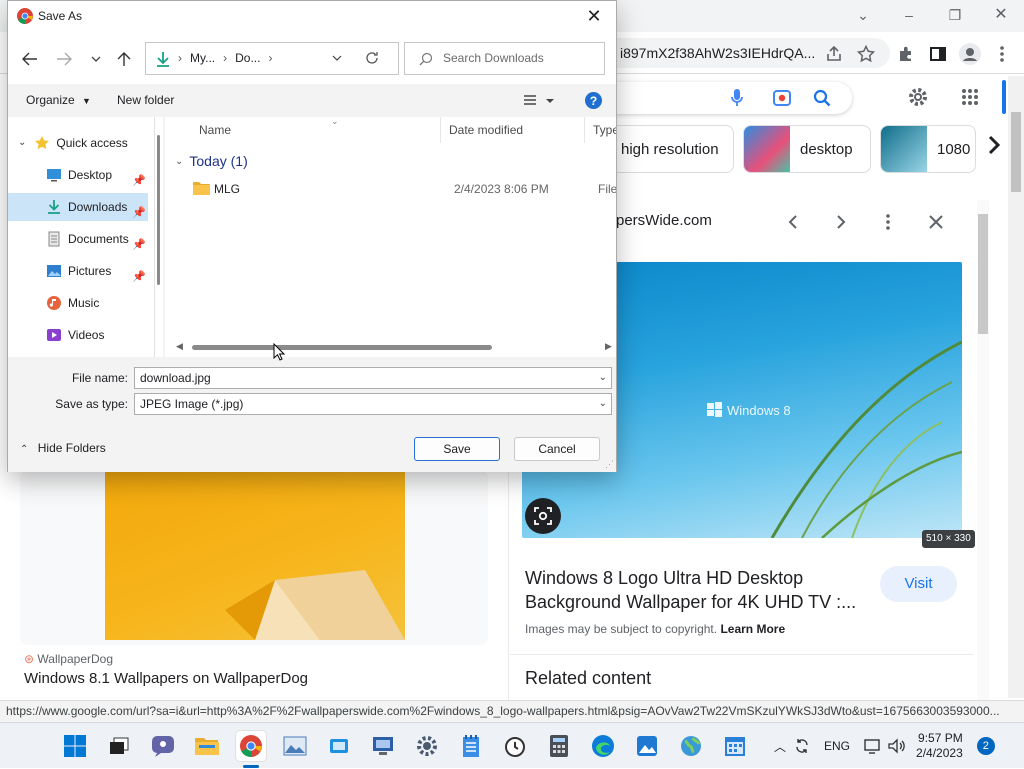 Image resolution: width=1024 pixels, height=769 pixels. I want to click on file-list-hscrollbar: ◀ ▶, so click(394, 348).